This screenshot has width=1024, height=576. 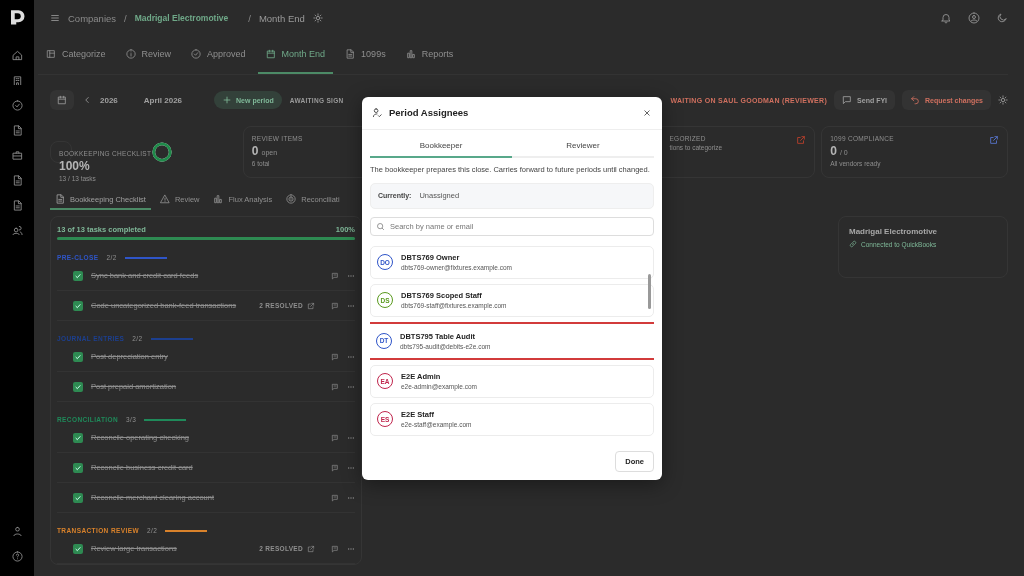 What do you see at coordinates (649, 291) in the screenshot?
I see `scrollbar-thumb` at bounding box center [649, 291].